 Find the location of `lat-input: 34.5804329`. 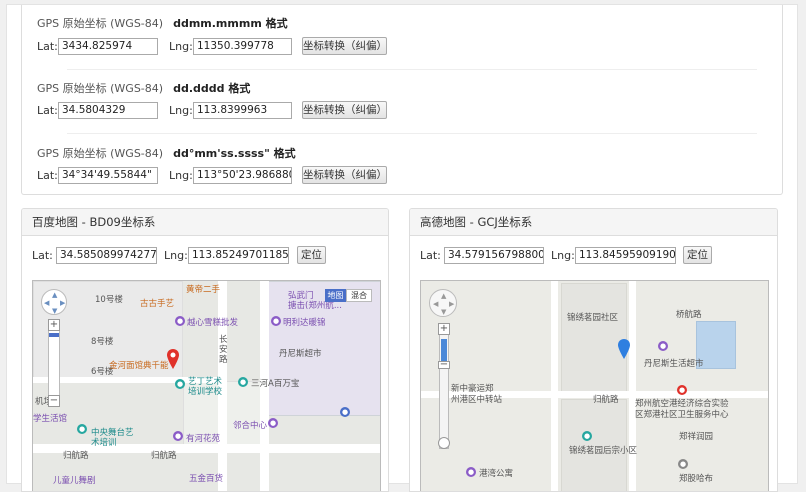

lat-input: 34.5804329 is located at coordinates (108, 110).